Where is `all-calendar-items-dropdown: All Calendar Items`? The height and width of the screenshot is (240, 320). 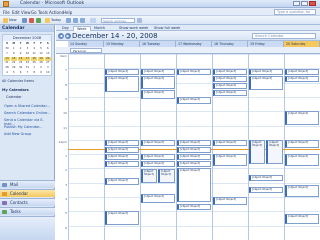 all-calendar-items-dropdown: All Calendar Items is located at coordinates (27, 82).